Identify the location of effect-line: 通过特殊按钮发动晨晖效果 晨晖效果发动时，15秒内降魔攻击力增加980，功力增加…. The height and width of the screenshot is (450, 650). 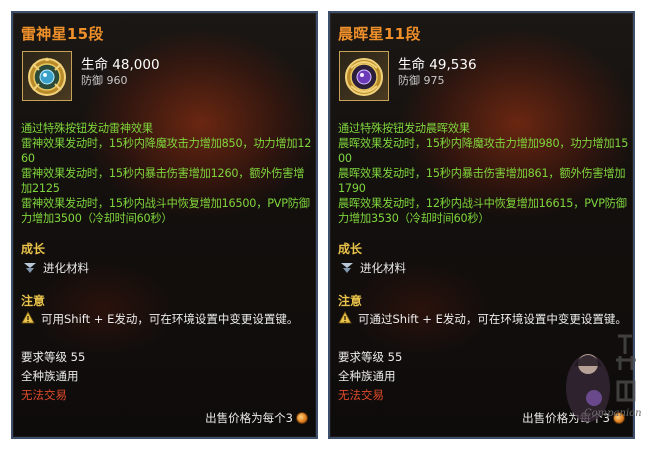
(483, 173).